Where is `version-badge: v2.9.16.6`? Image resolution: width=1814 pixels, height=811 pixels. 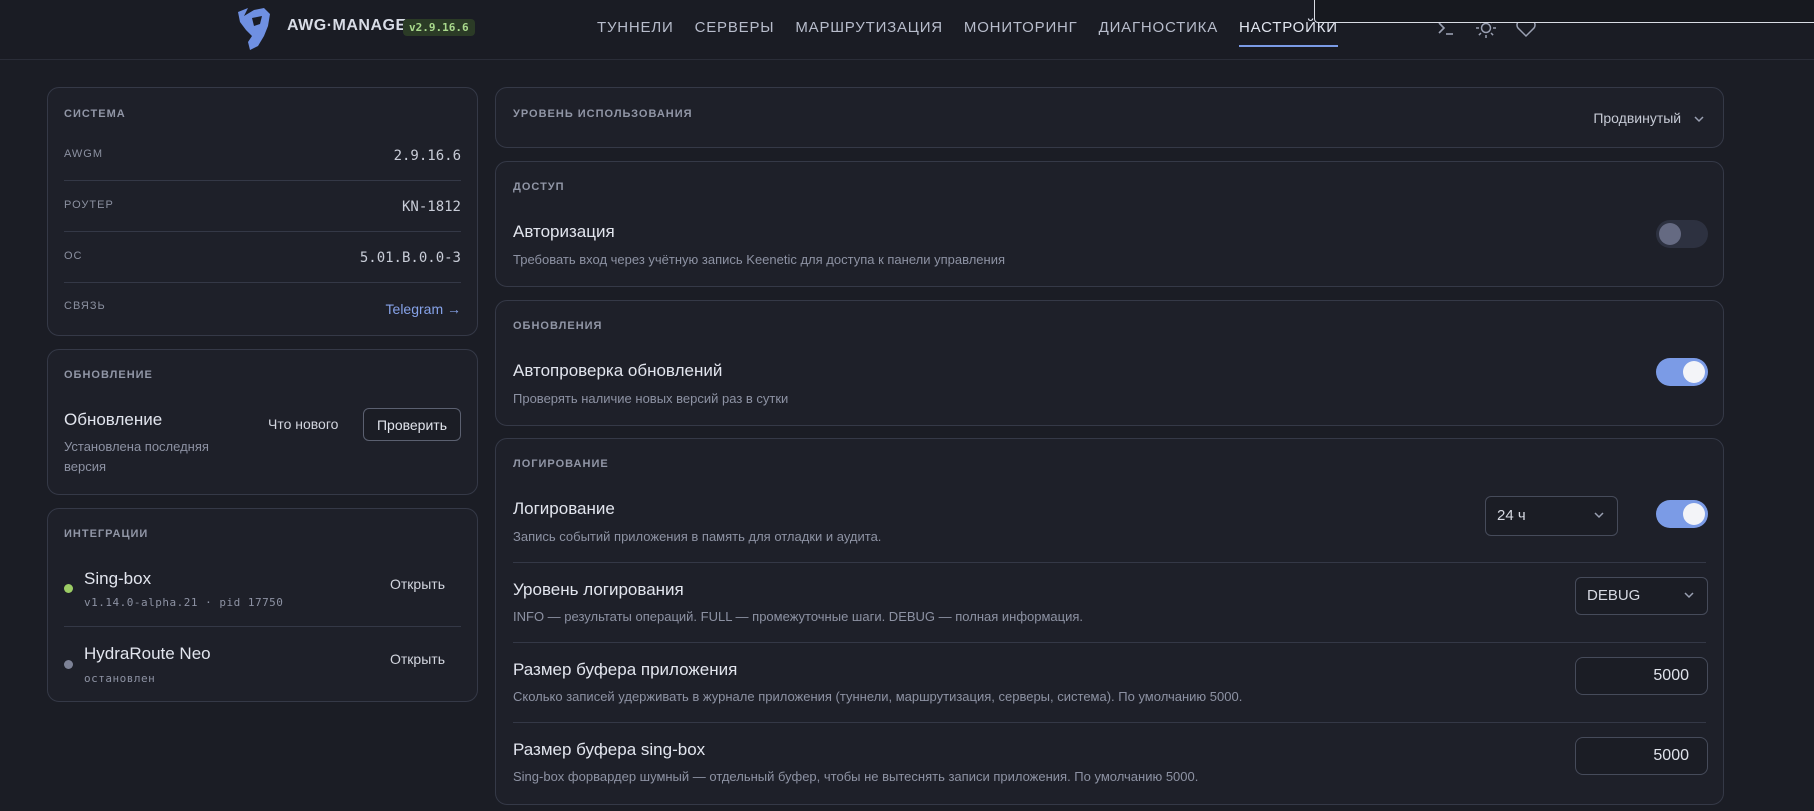 version-badge: v2.9.16.6 is located at coordinates (439, 27).